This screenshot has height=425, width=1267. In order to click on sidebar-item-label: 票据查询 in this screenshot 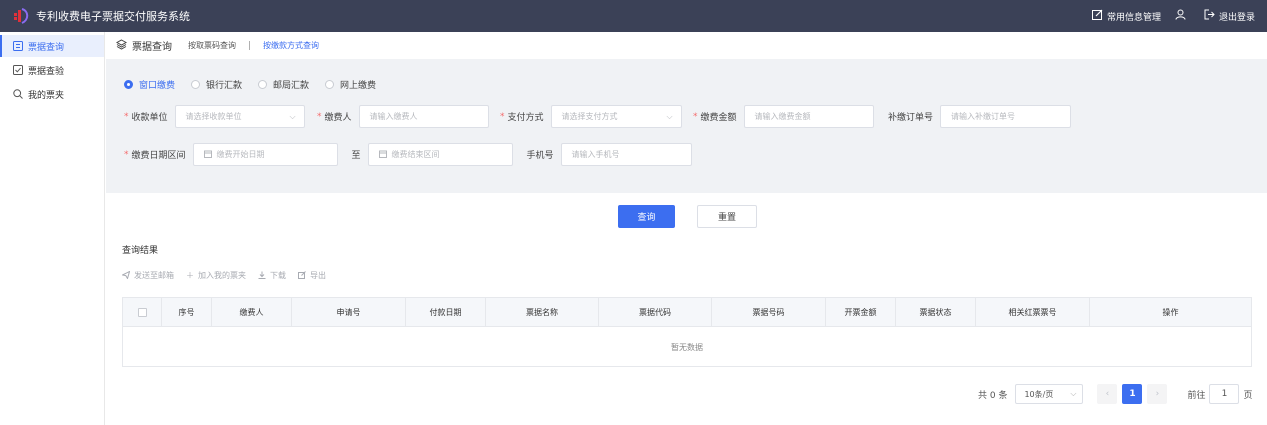, I will do `click(46, 47)`.